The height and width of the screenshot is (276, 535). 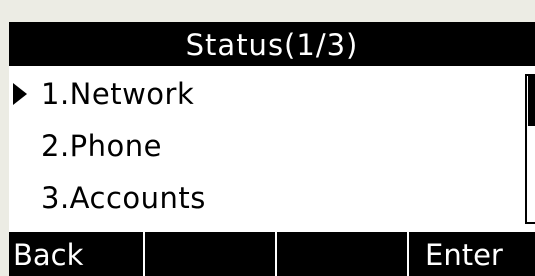 I want to click on back-softkey: Back, so click(x=77, y=254).